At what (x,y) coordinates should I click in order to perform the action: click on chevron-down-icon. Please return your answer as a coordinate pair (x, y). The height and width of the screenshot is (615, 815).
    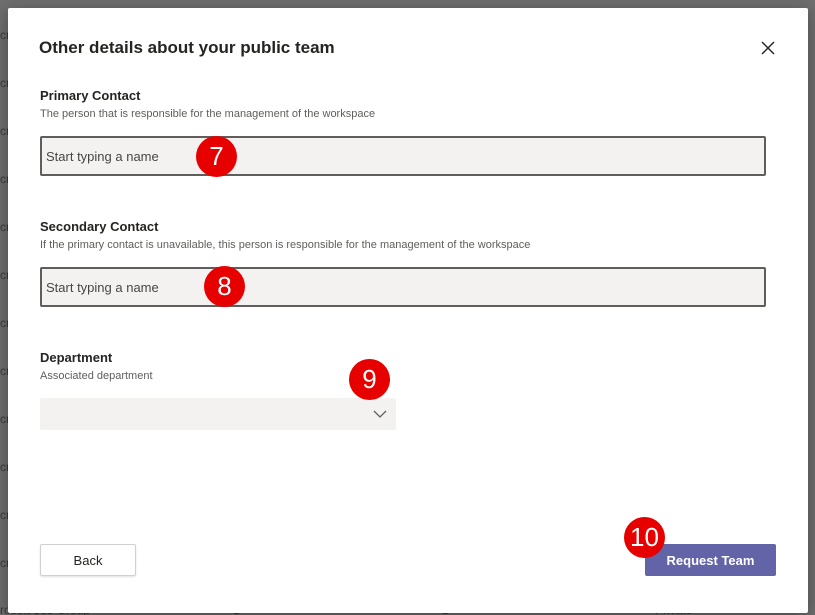
    Looking at the image, I should click on (380, 414).